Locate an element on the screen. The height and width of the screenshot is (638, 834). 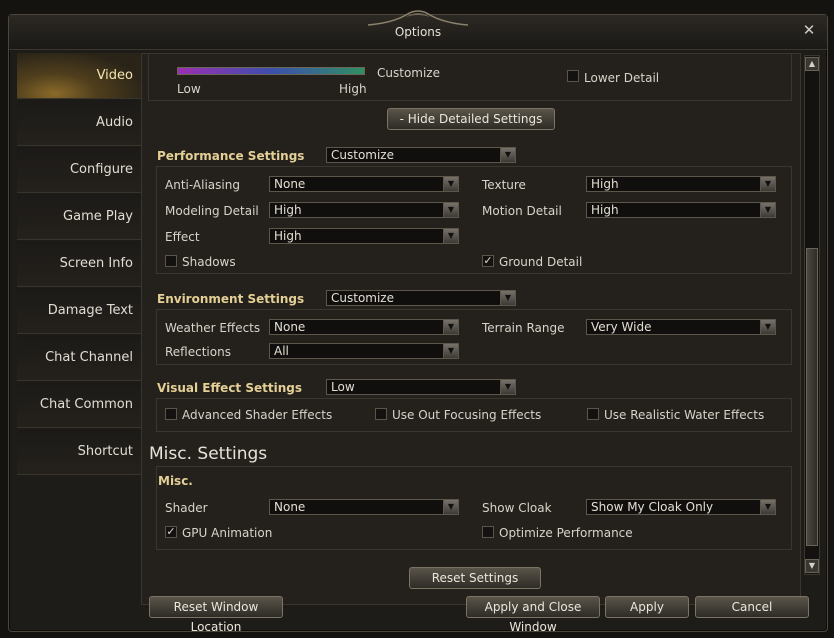
cancel-button: Cancel is located at coordinates (752, 607).